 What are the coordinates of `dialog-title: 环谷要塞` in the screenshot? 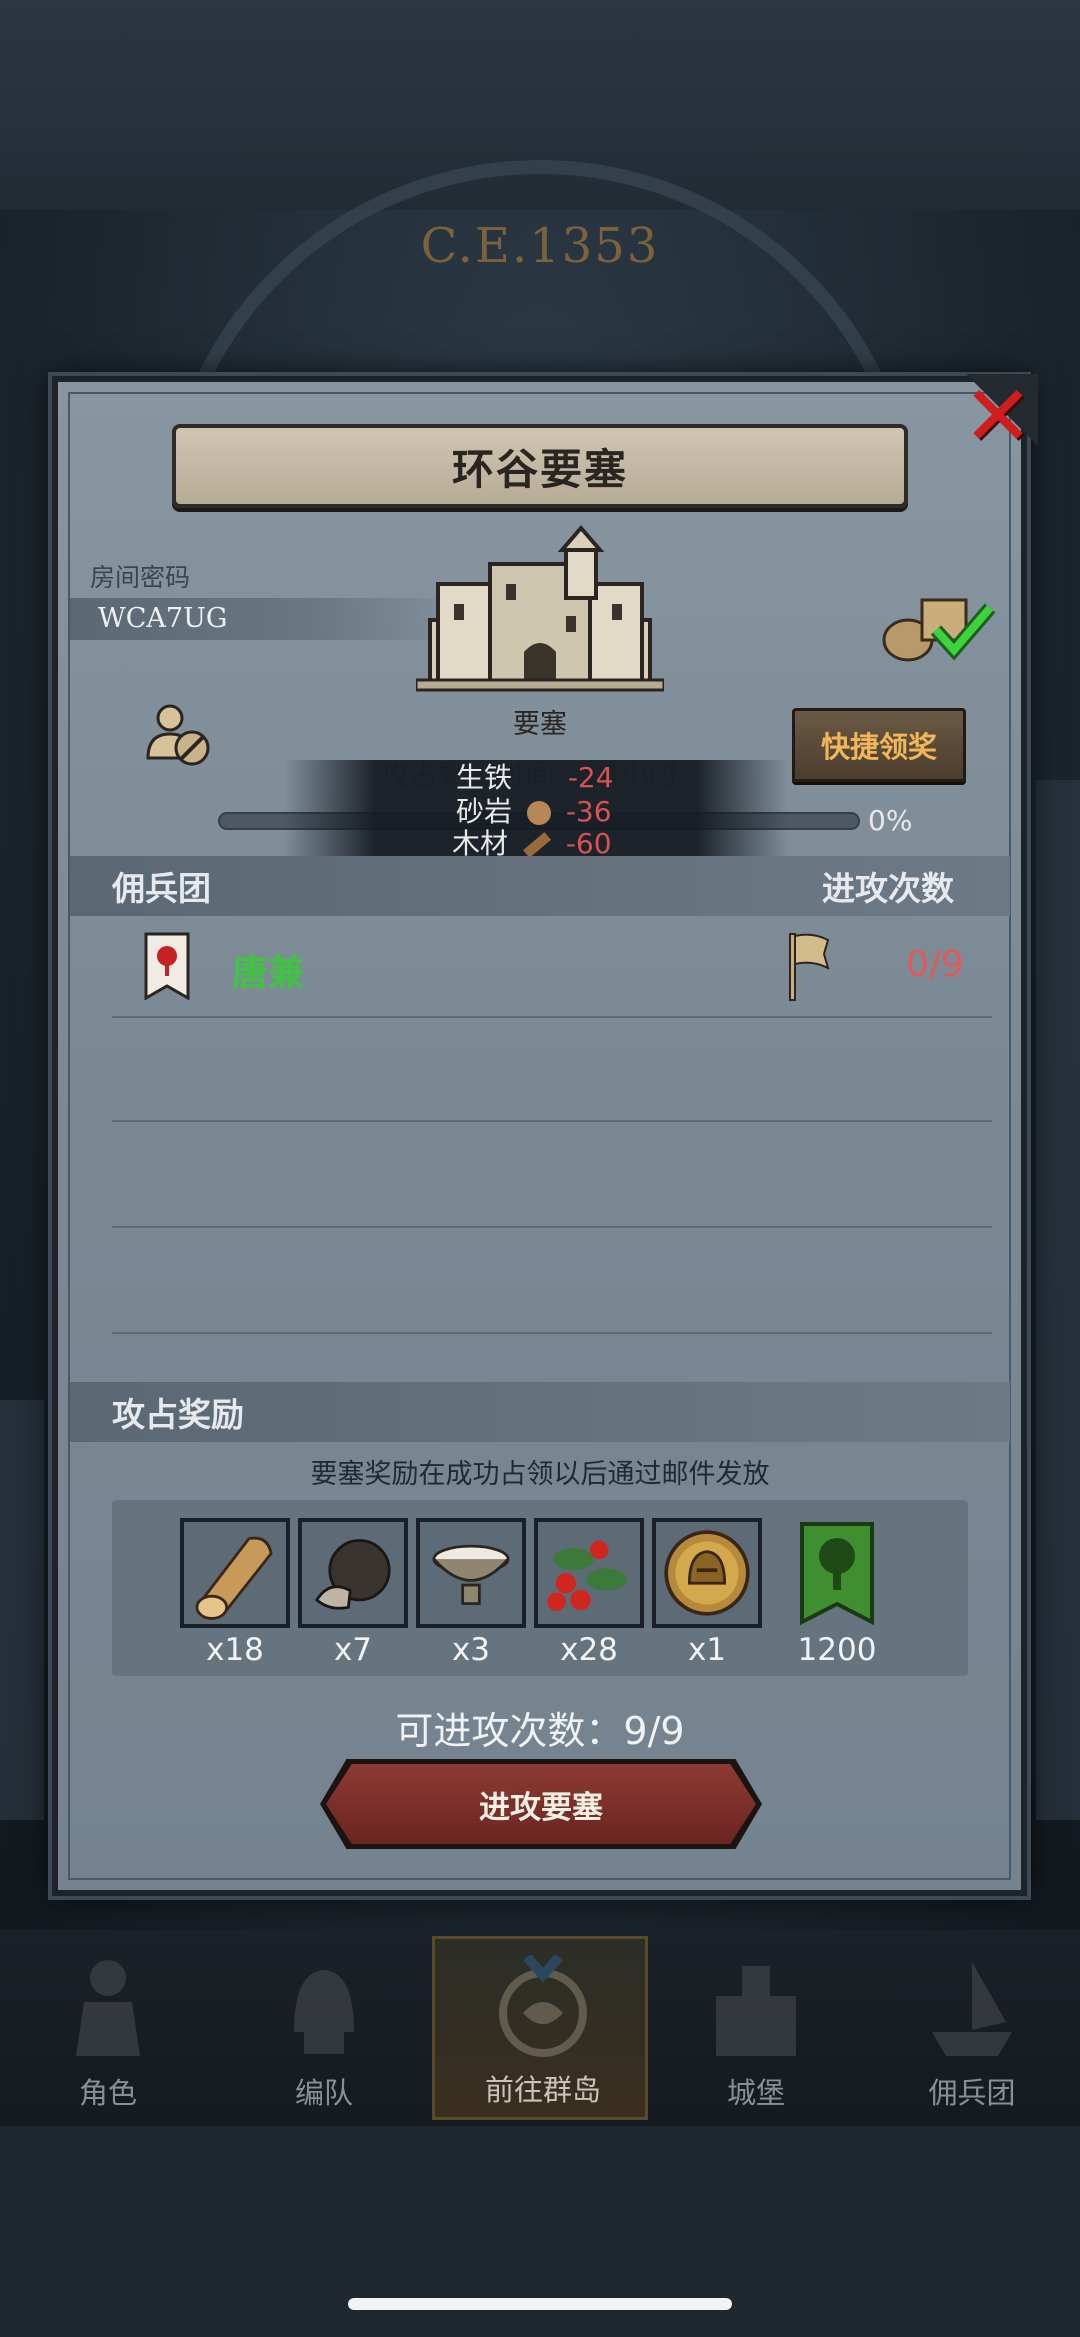 It's located at (539, 469).